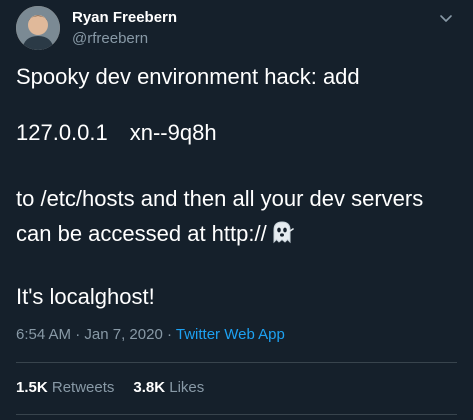 Image resolution: width=473 pixels, height=420 pixels. I want to click on user-name: Ryan Freebern, so click(124, 17).